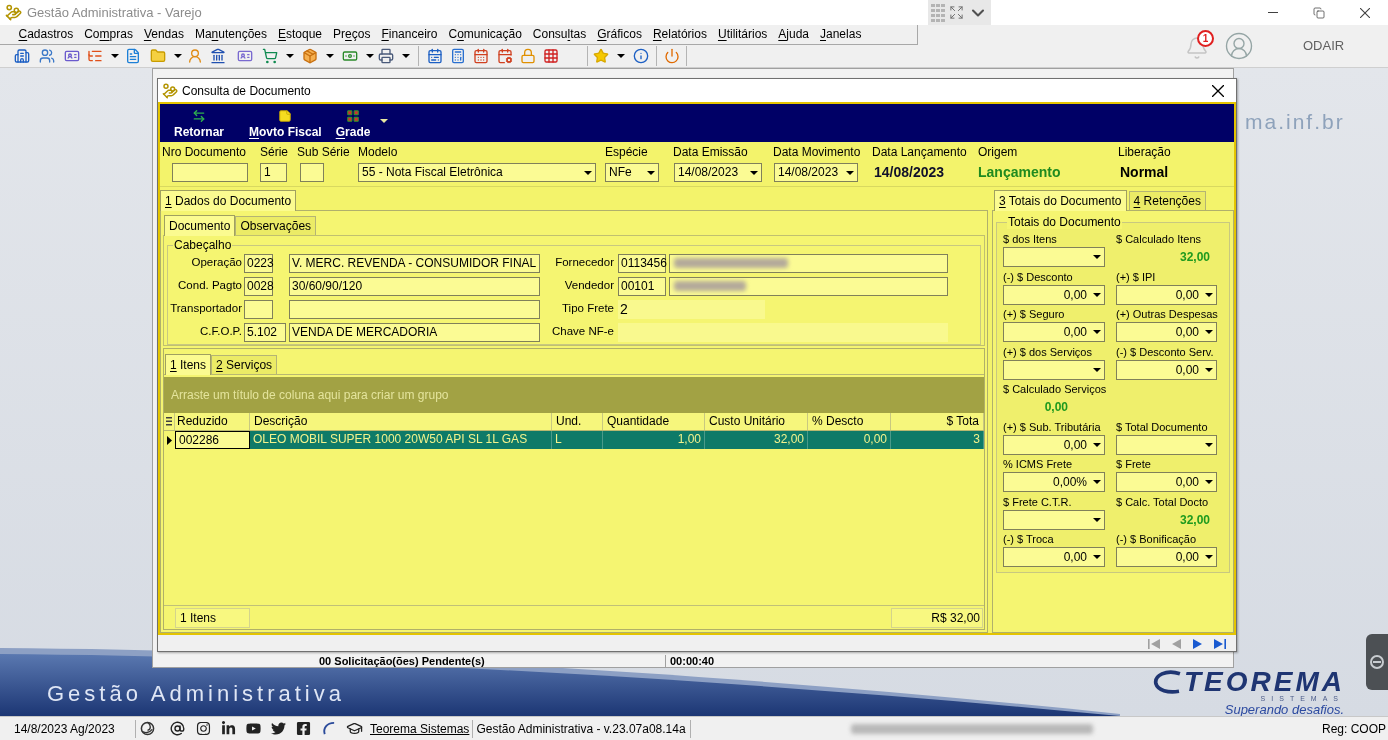  Describe the element at coordinates (276, 225) in the screenshot. I see `tab: Observações` at that location.